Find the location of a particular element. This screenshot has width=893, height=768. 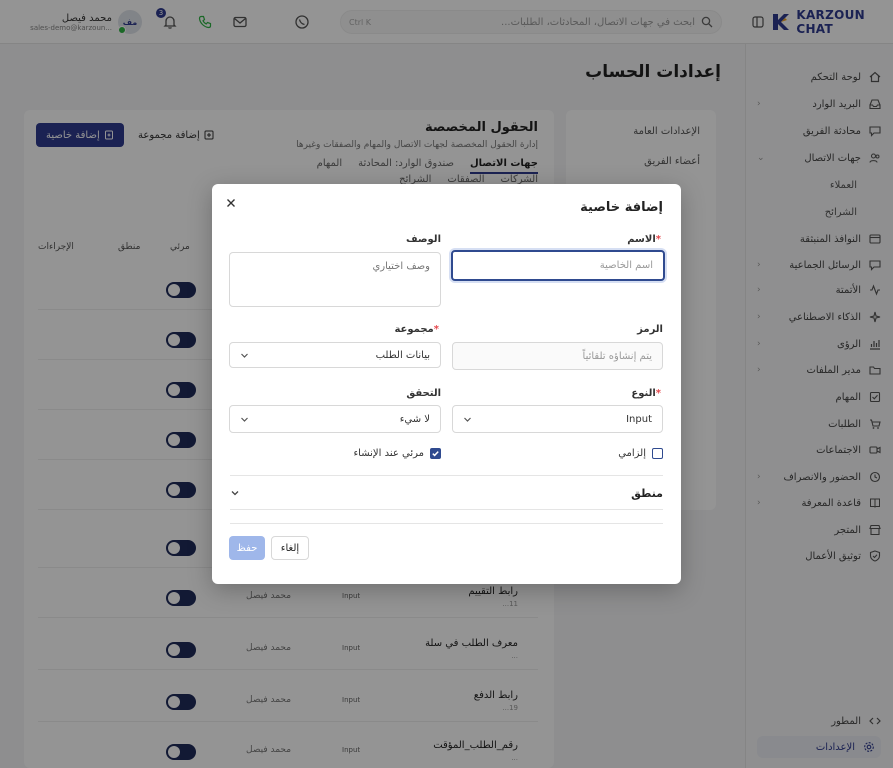

name-label-text: الاسم is located at coordinates (641, 239).